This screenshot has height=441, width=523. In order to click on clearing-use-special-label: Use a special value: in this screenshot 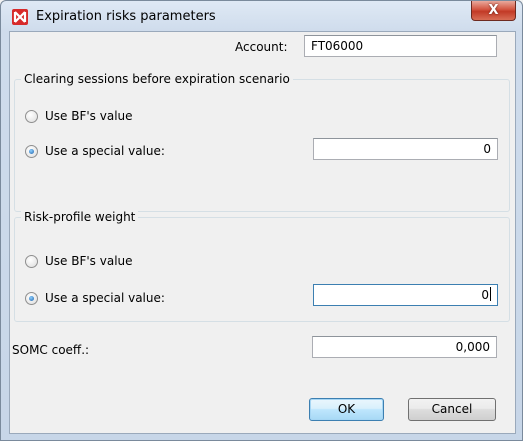, I will do `click(105, 151)`.